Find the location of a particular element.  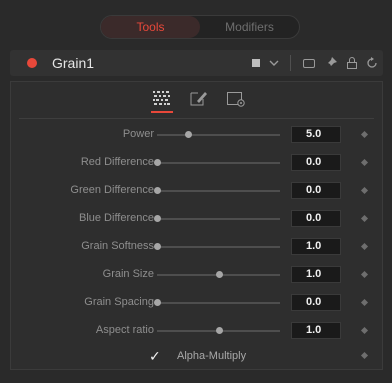

param-label: Power is located at coordinates (138, 134).